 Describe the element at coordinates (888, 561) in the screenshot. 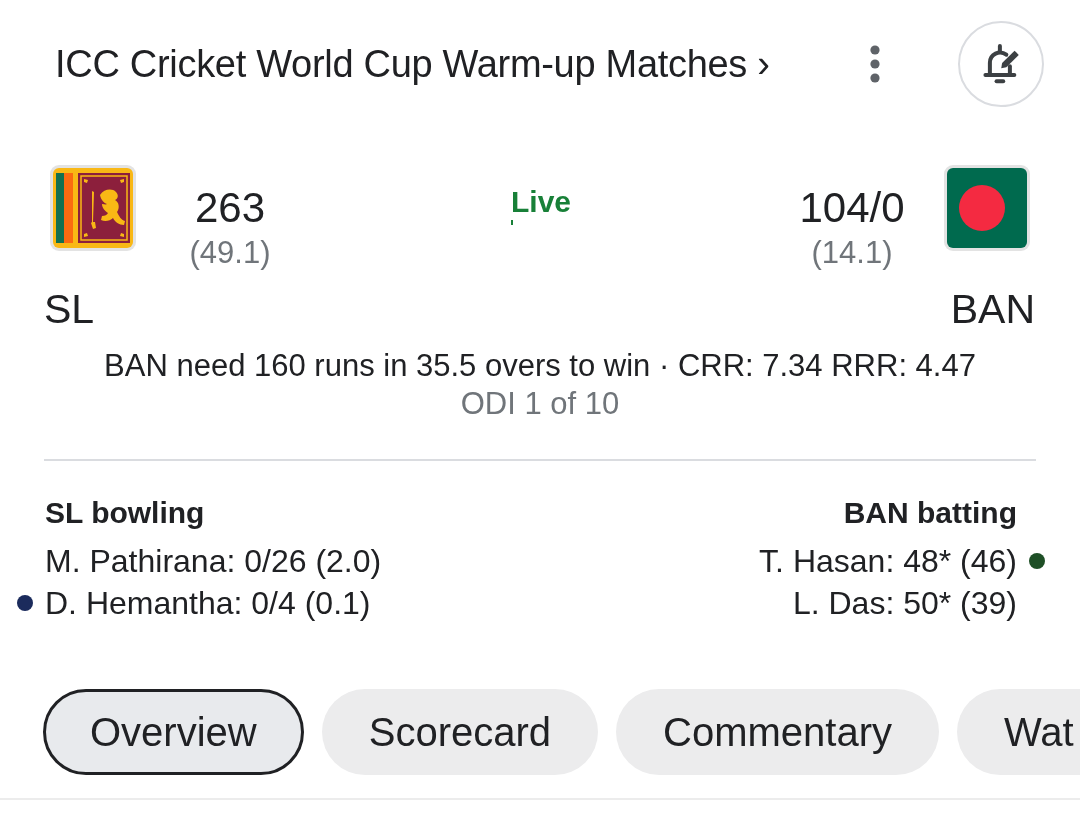

I see `player-stats: T. Hasan: 48* (46)` at that location.